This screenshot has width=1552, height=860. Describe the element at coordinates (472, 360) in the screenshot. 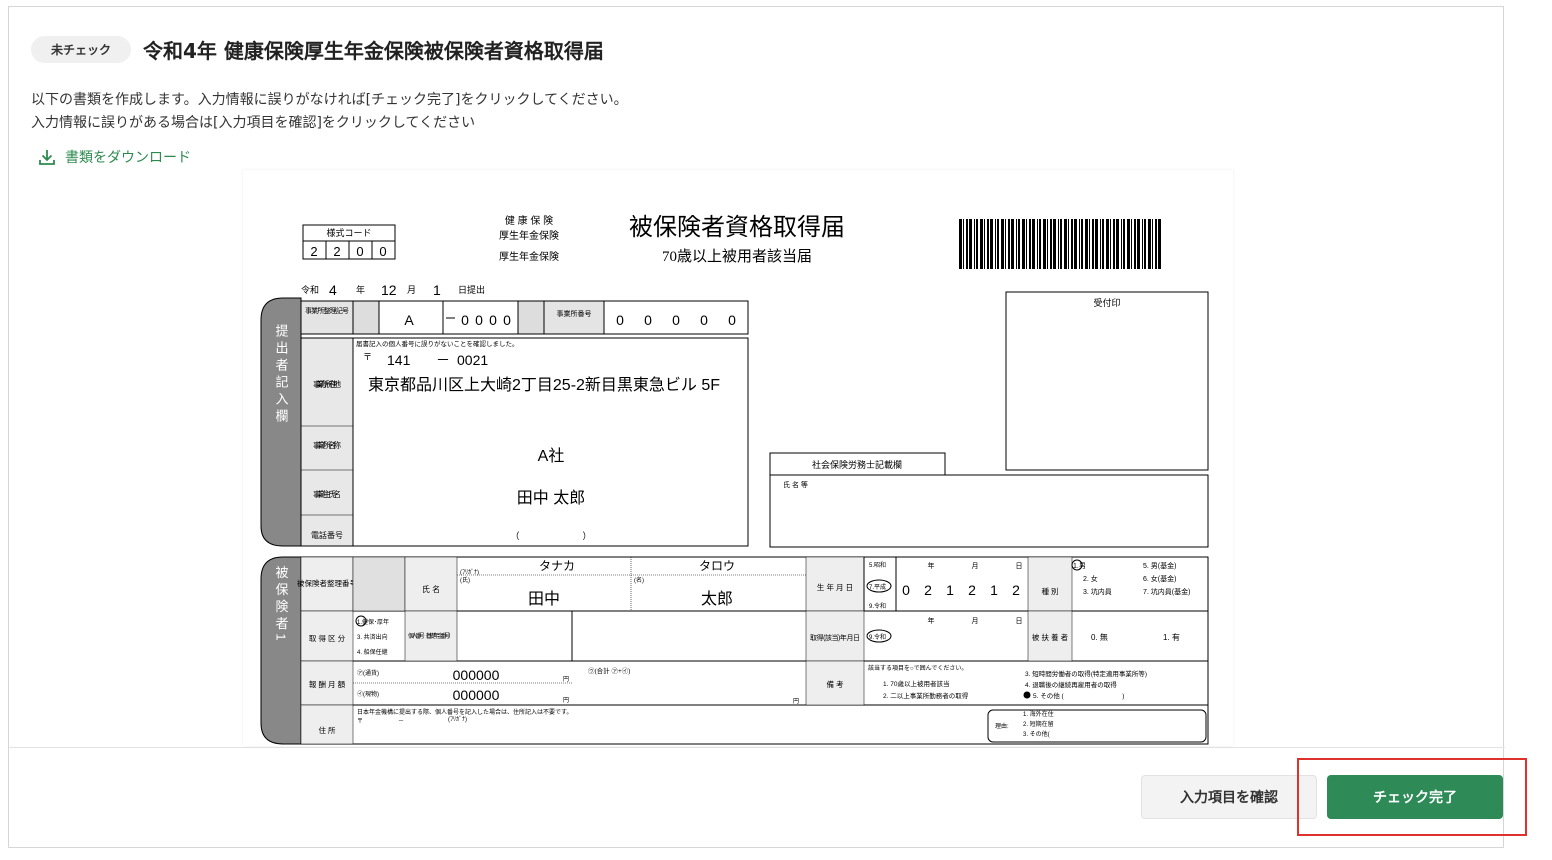

I see `postal-code-2: 0021` at that location.